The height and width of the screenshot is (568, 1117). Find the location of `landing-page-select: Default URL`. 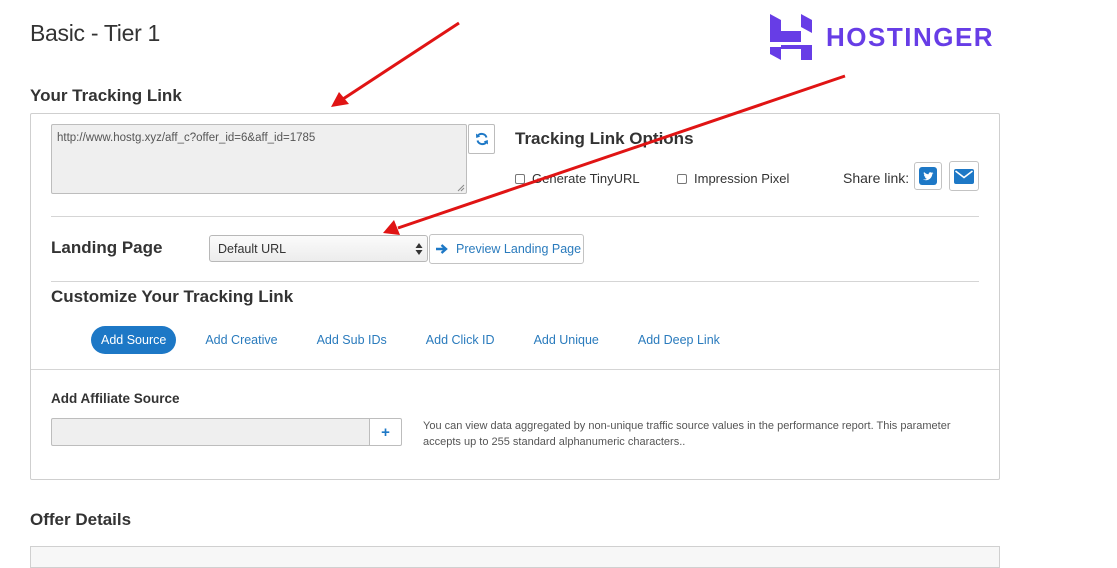

landing-page-select: Default URL is located at coordinates (318, 248).